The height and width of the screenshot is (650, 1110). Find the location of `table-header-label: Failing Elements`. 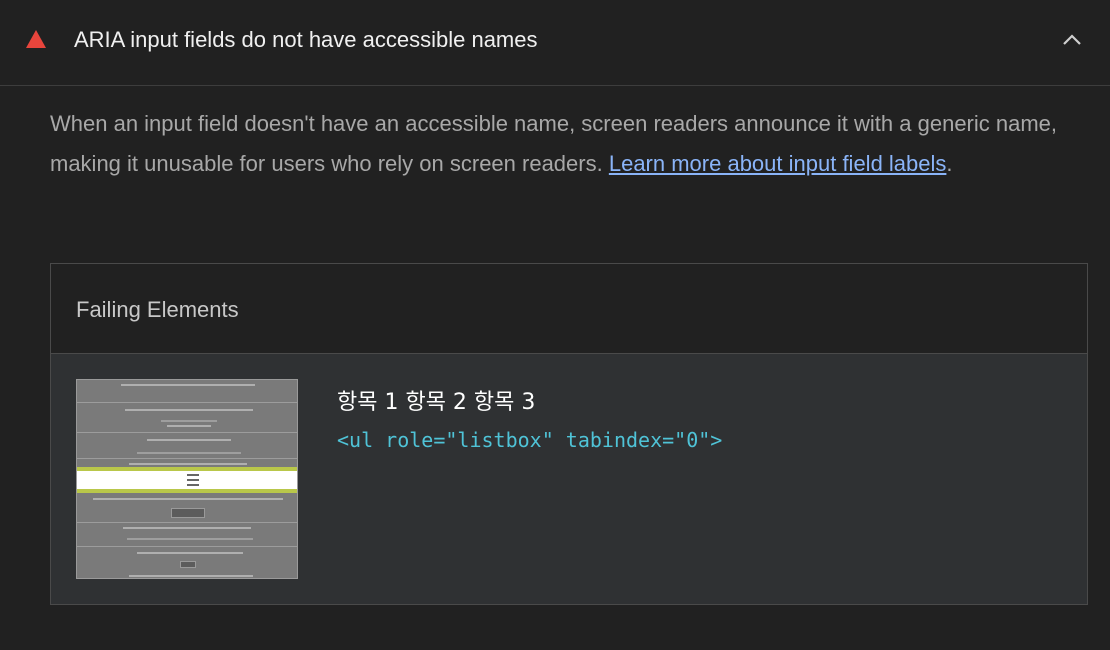

table-header-label: Failing Elements is located at coordinates (157, 309).